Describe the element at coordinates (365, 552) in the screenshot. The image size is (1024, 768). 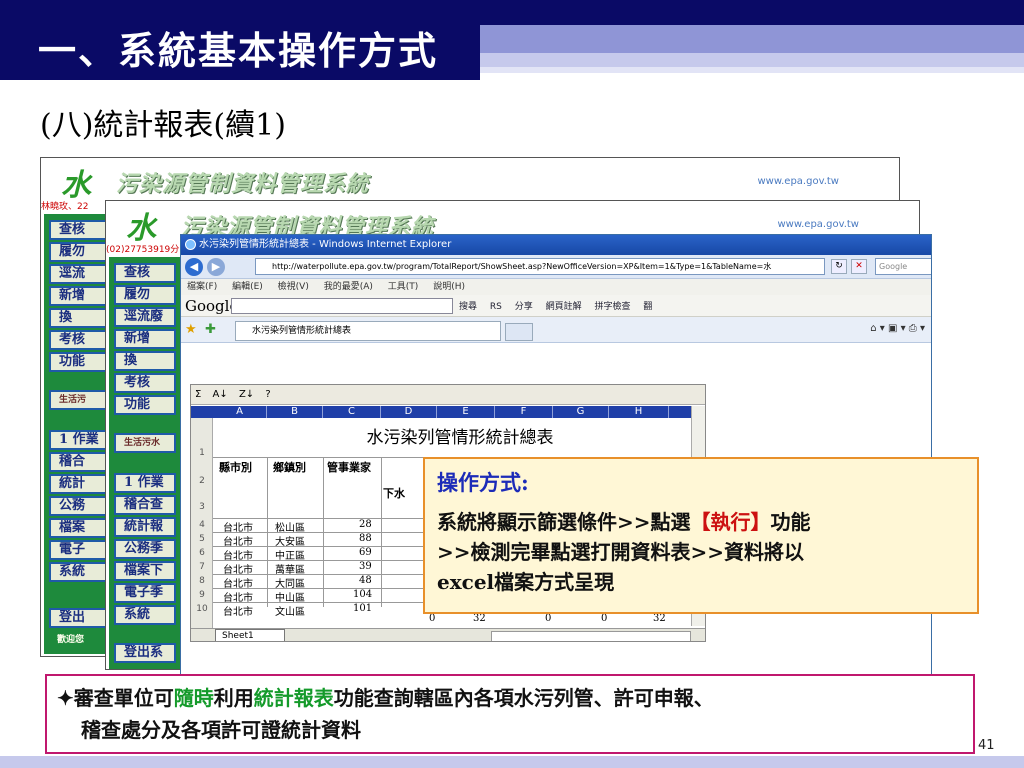
I see `cell-count: 69` at that location.